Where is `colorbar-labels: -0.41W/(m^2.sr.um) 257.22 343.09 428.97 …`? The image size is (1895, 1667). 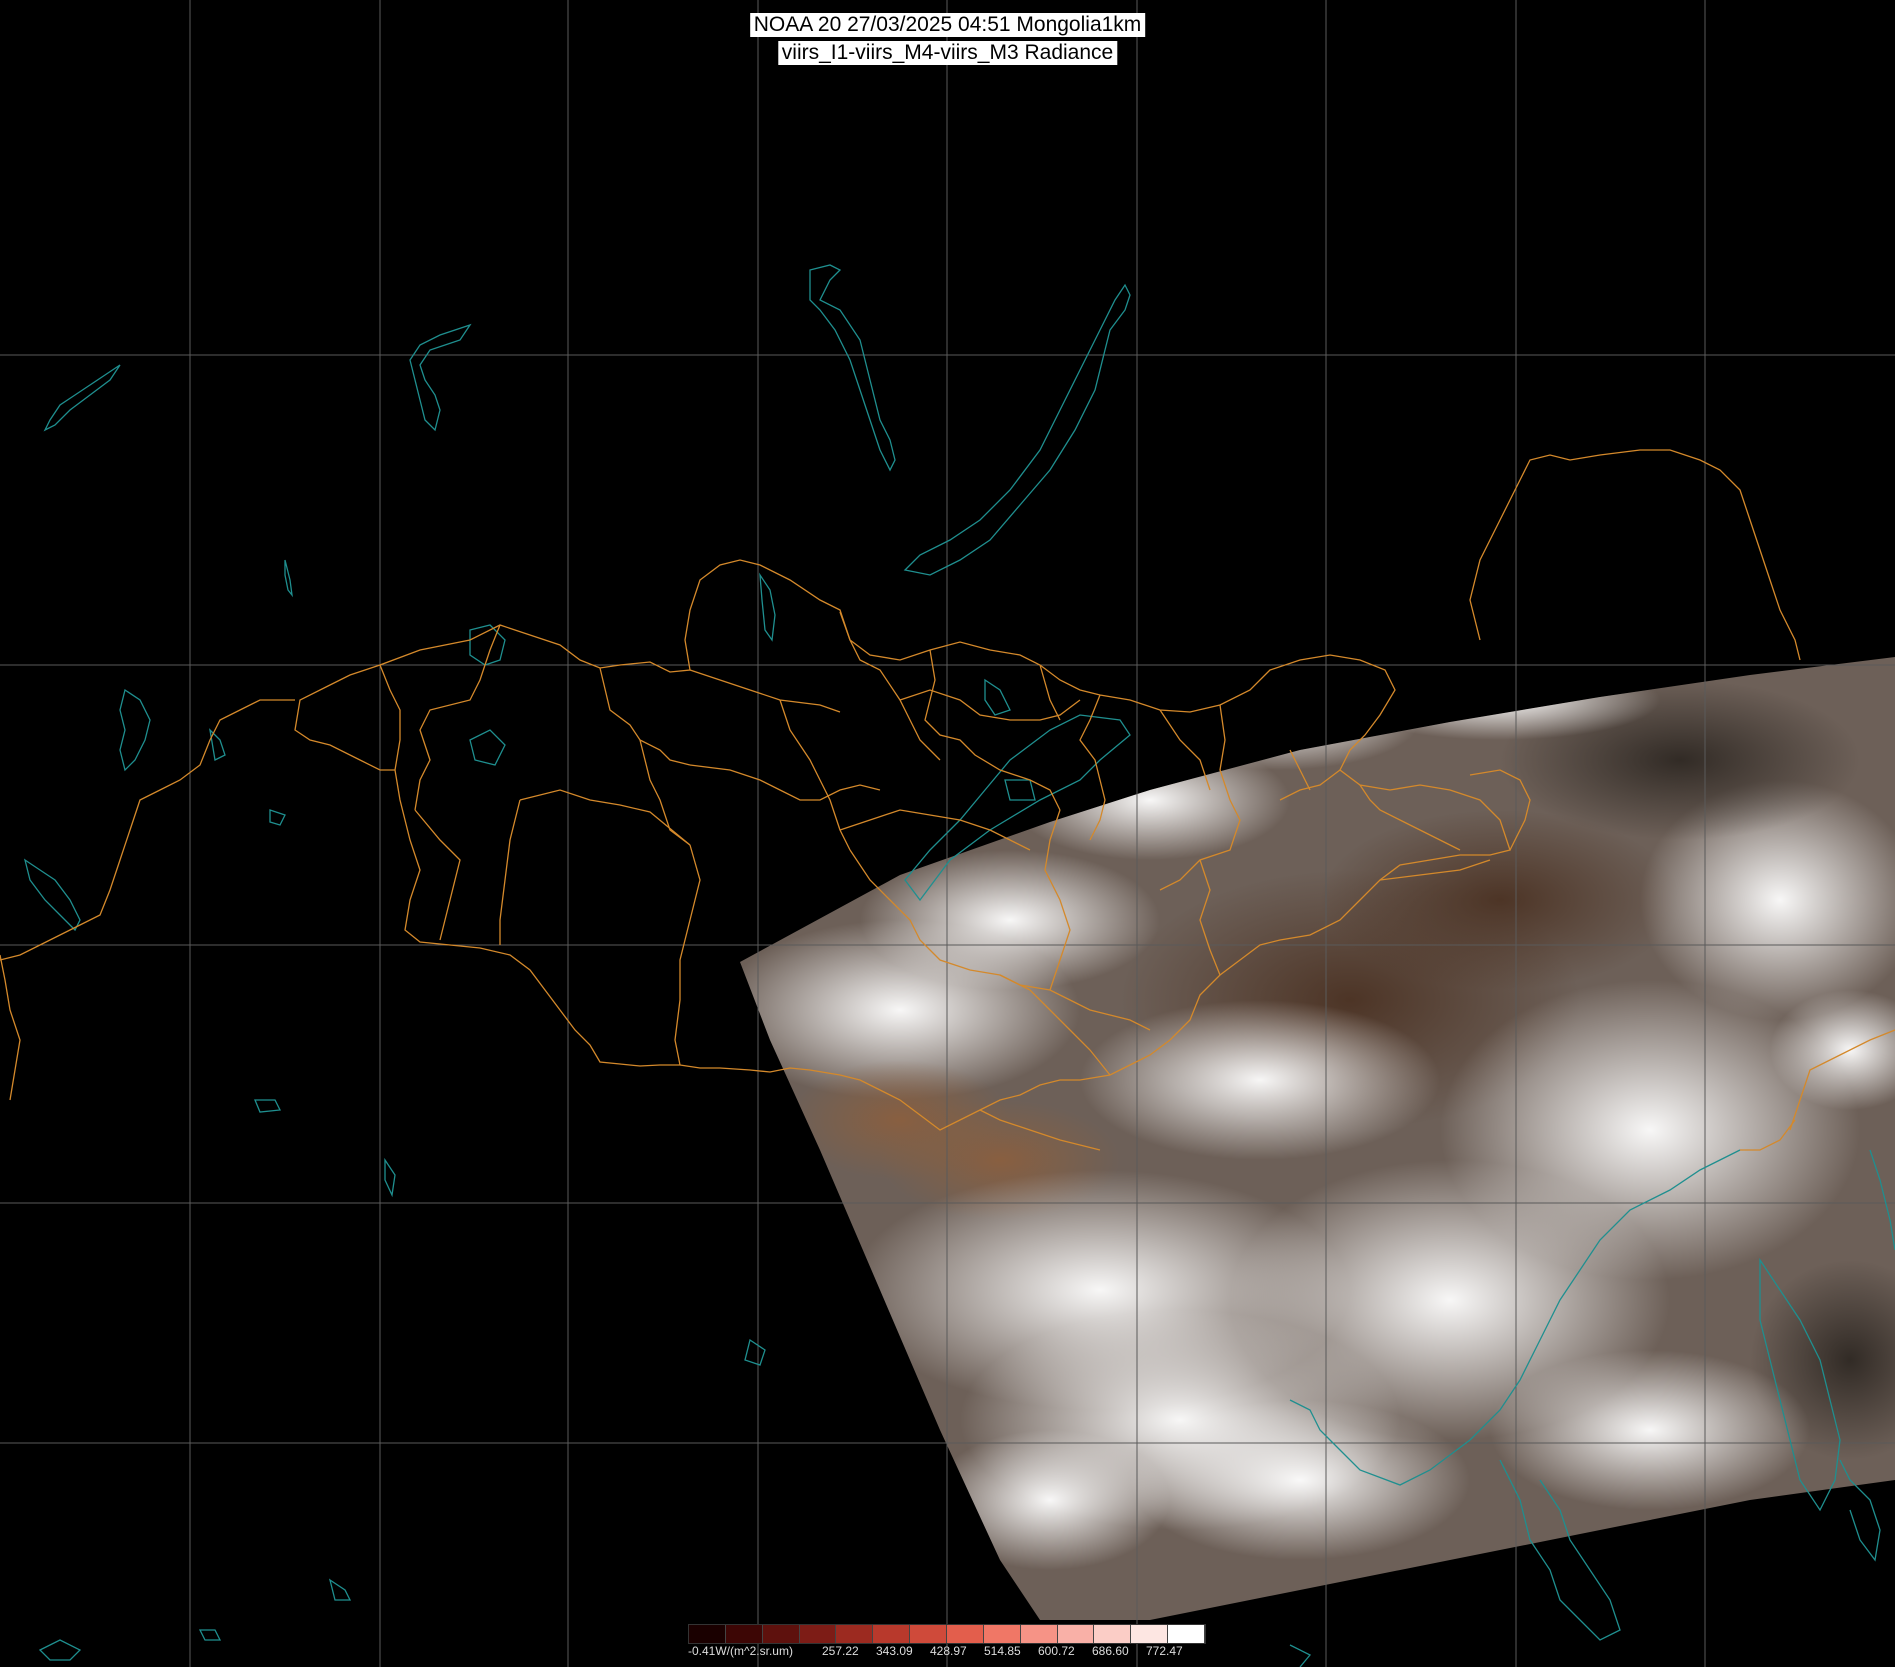
colorbar-labels: -0.41W/(m^2.sr.um) 257.22 343.09 428.97 … is located at coordinates (946, 1652).